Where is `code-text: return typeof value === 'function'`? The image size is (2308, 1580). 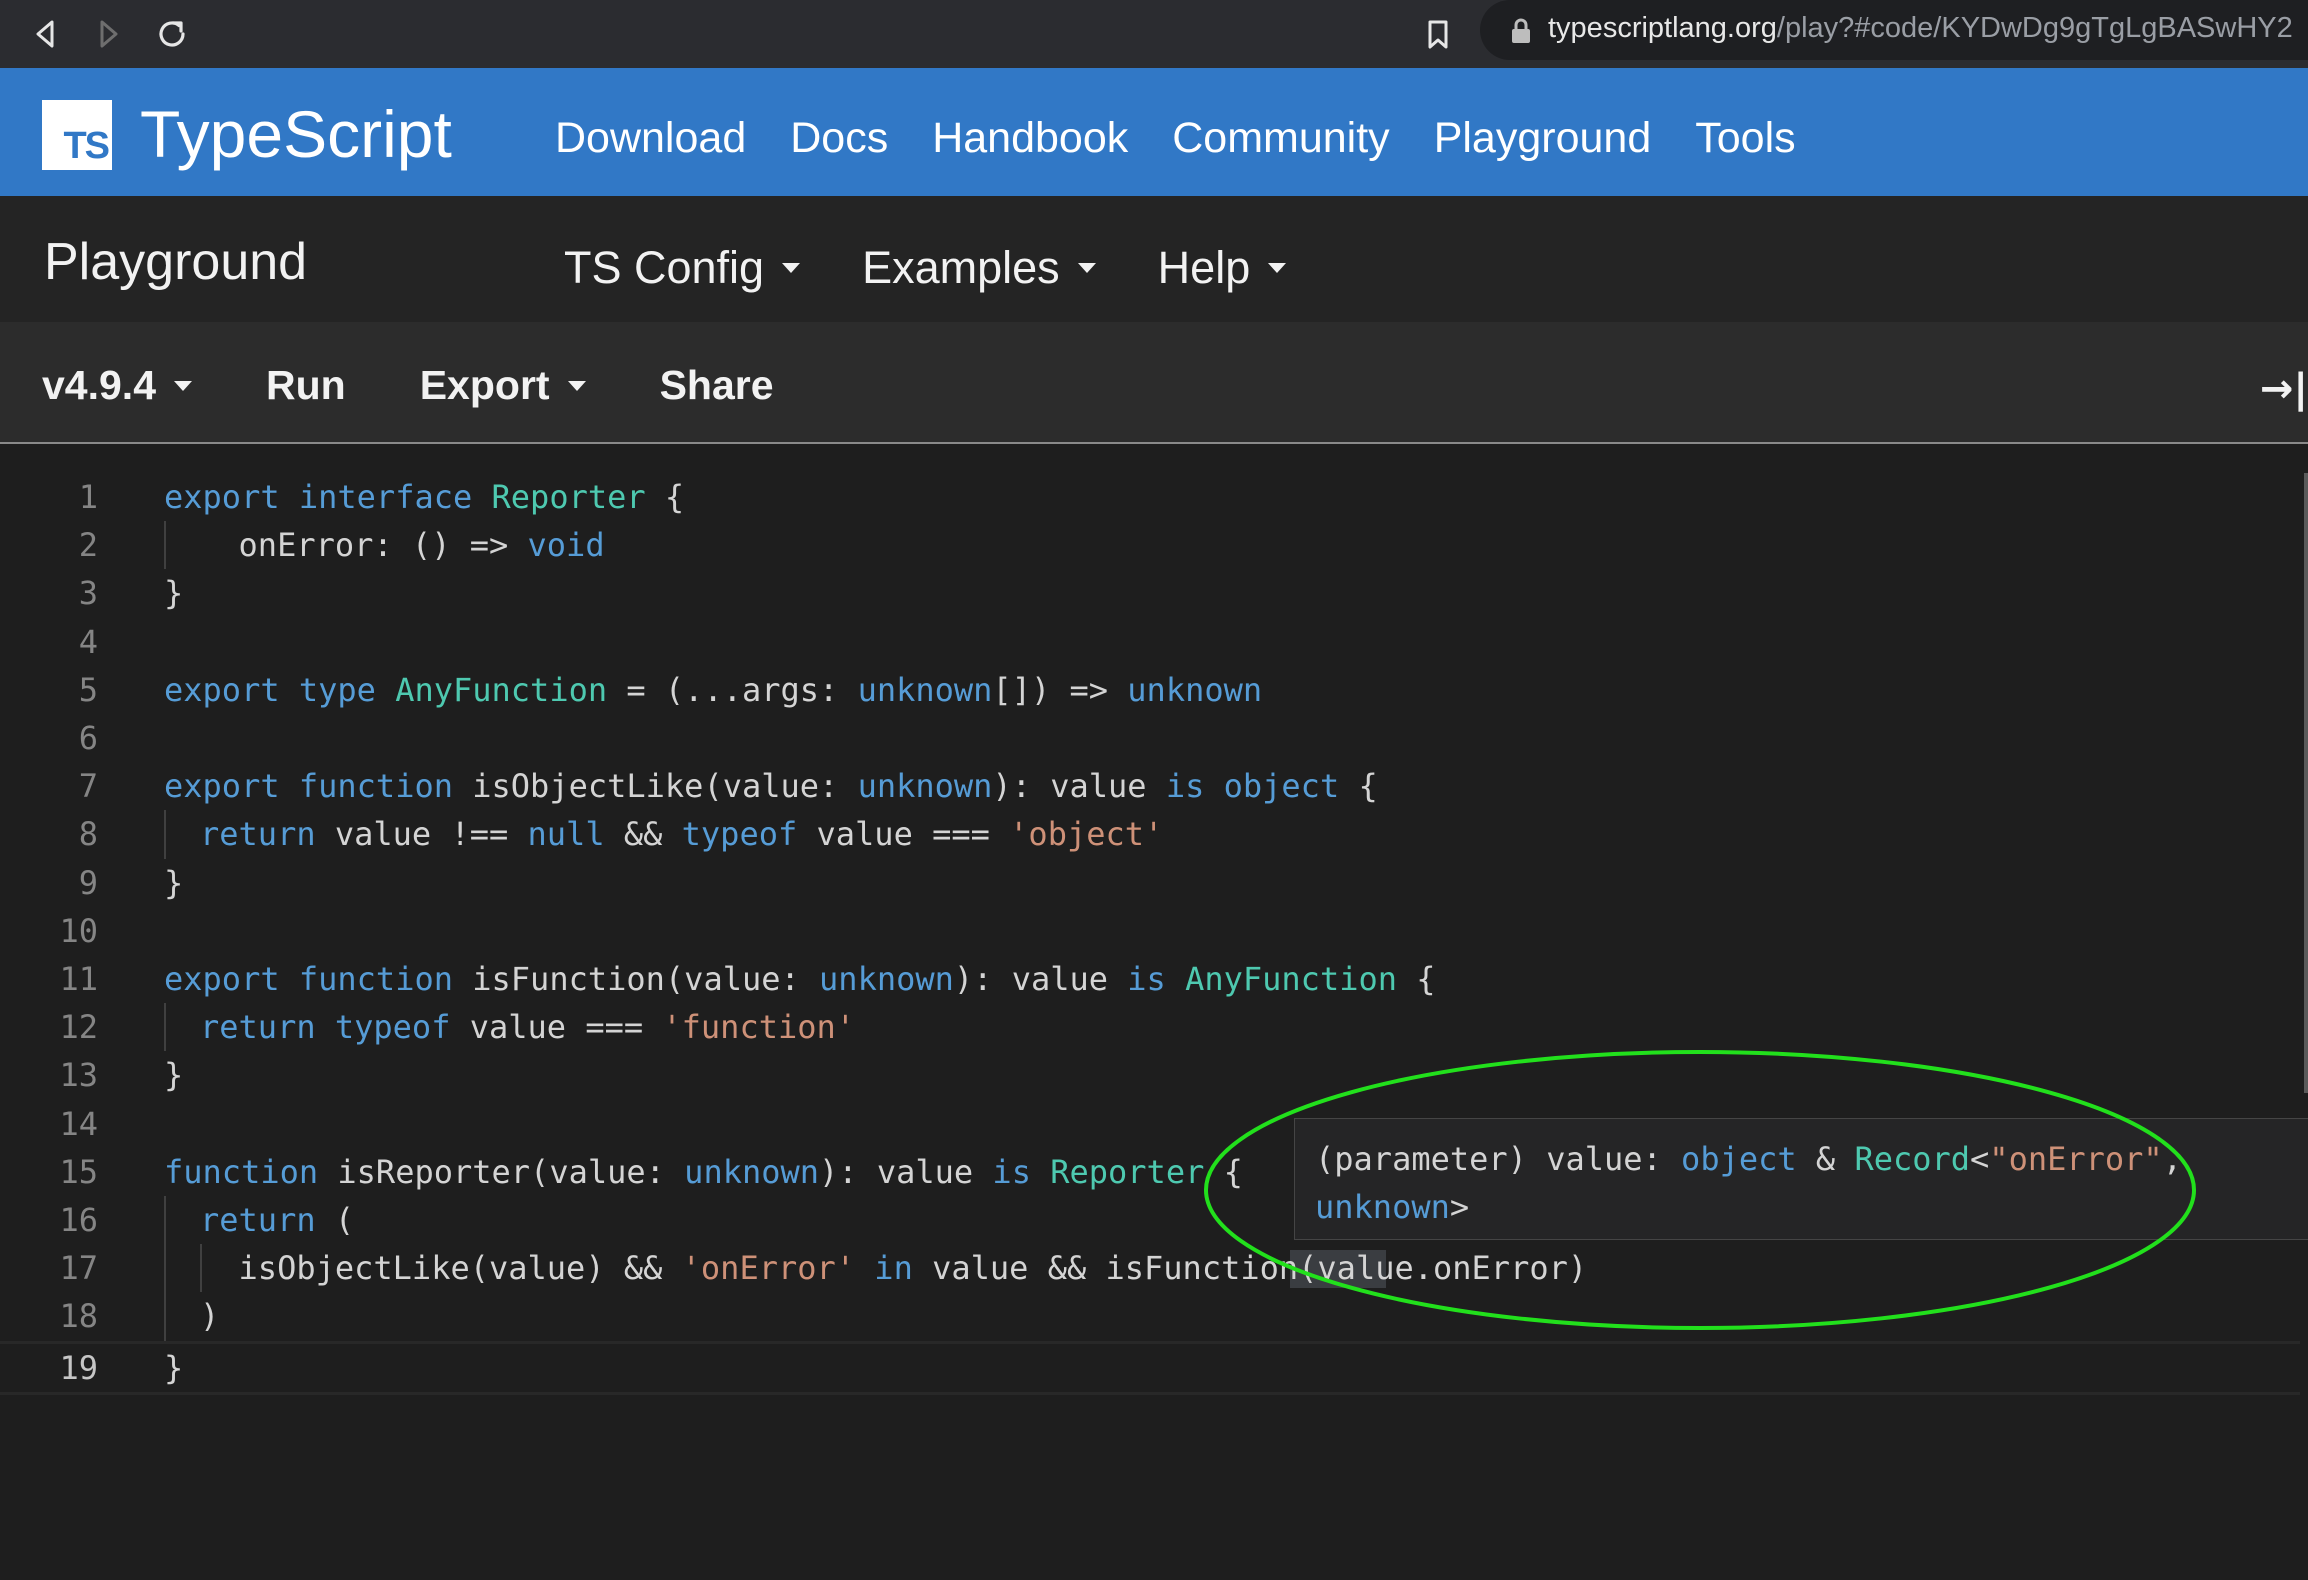
code-text: return typeof value === 'function' is located at coordinates (527, 1027).